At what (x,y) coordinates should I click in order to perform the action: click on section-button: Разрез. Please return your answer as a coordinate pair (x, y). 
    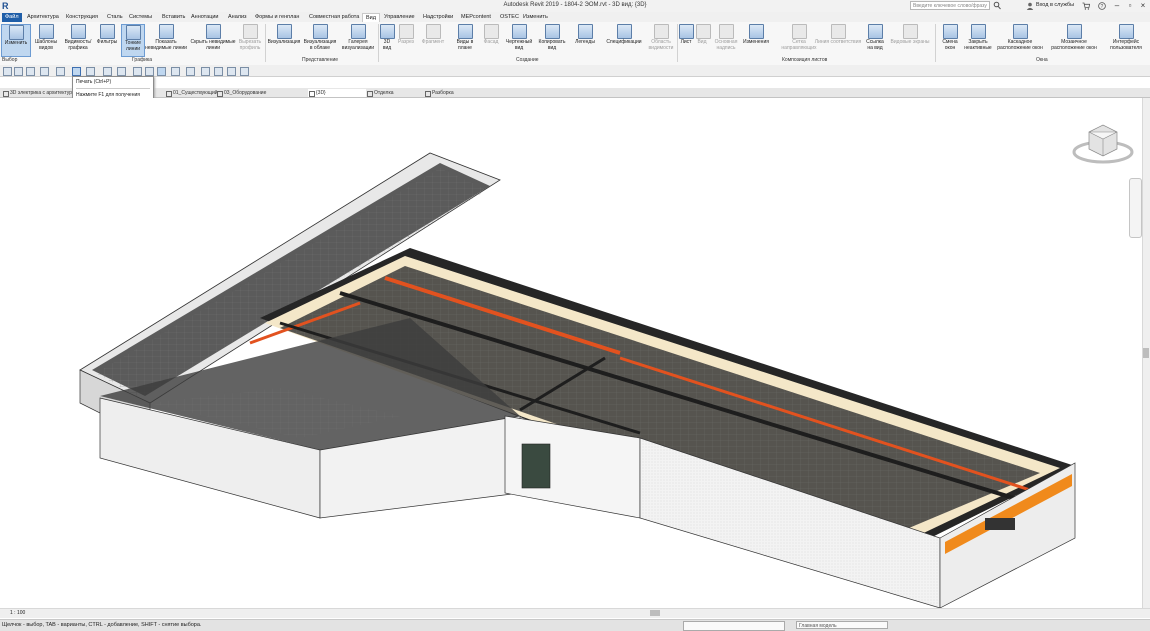
    Looking at the image, I should click on (406, 35).